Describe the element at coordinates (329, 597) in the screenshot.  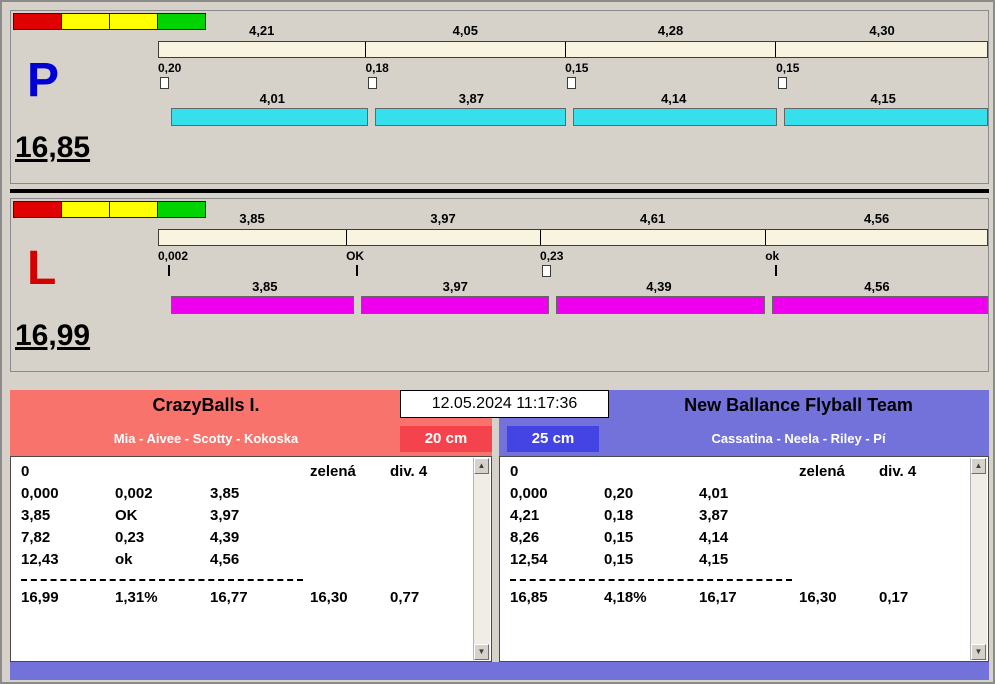
I see `table-cell: 16,30` at that location.